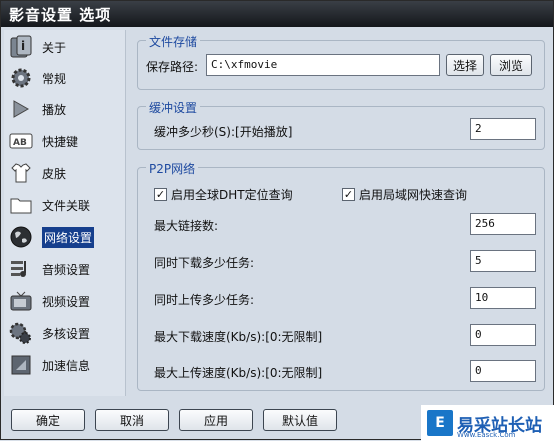  I want to click on storage-group: 文件存储 保存路径: C:\xfmovie 选择 浏览, so click(341, 61).